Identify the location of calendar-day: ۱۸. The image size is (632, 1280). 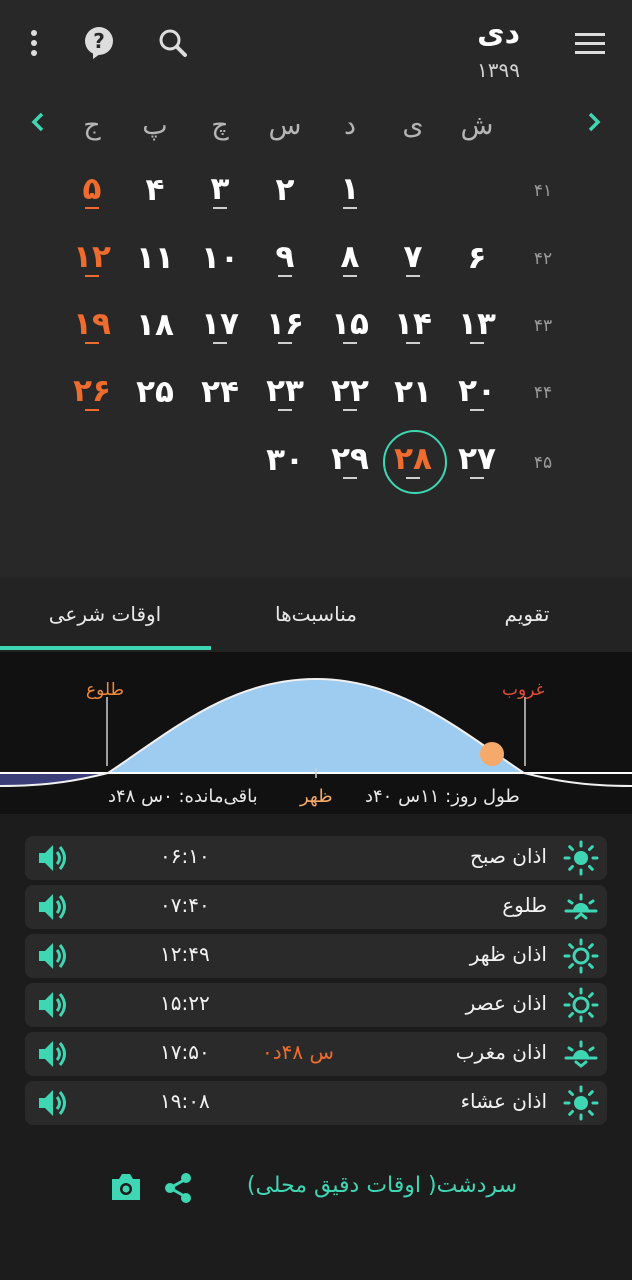
(155, 325).